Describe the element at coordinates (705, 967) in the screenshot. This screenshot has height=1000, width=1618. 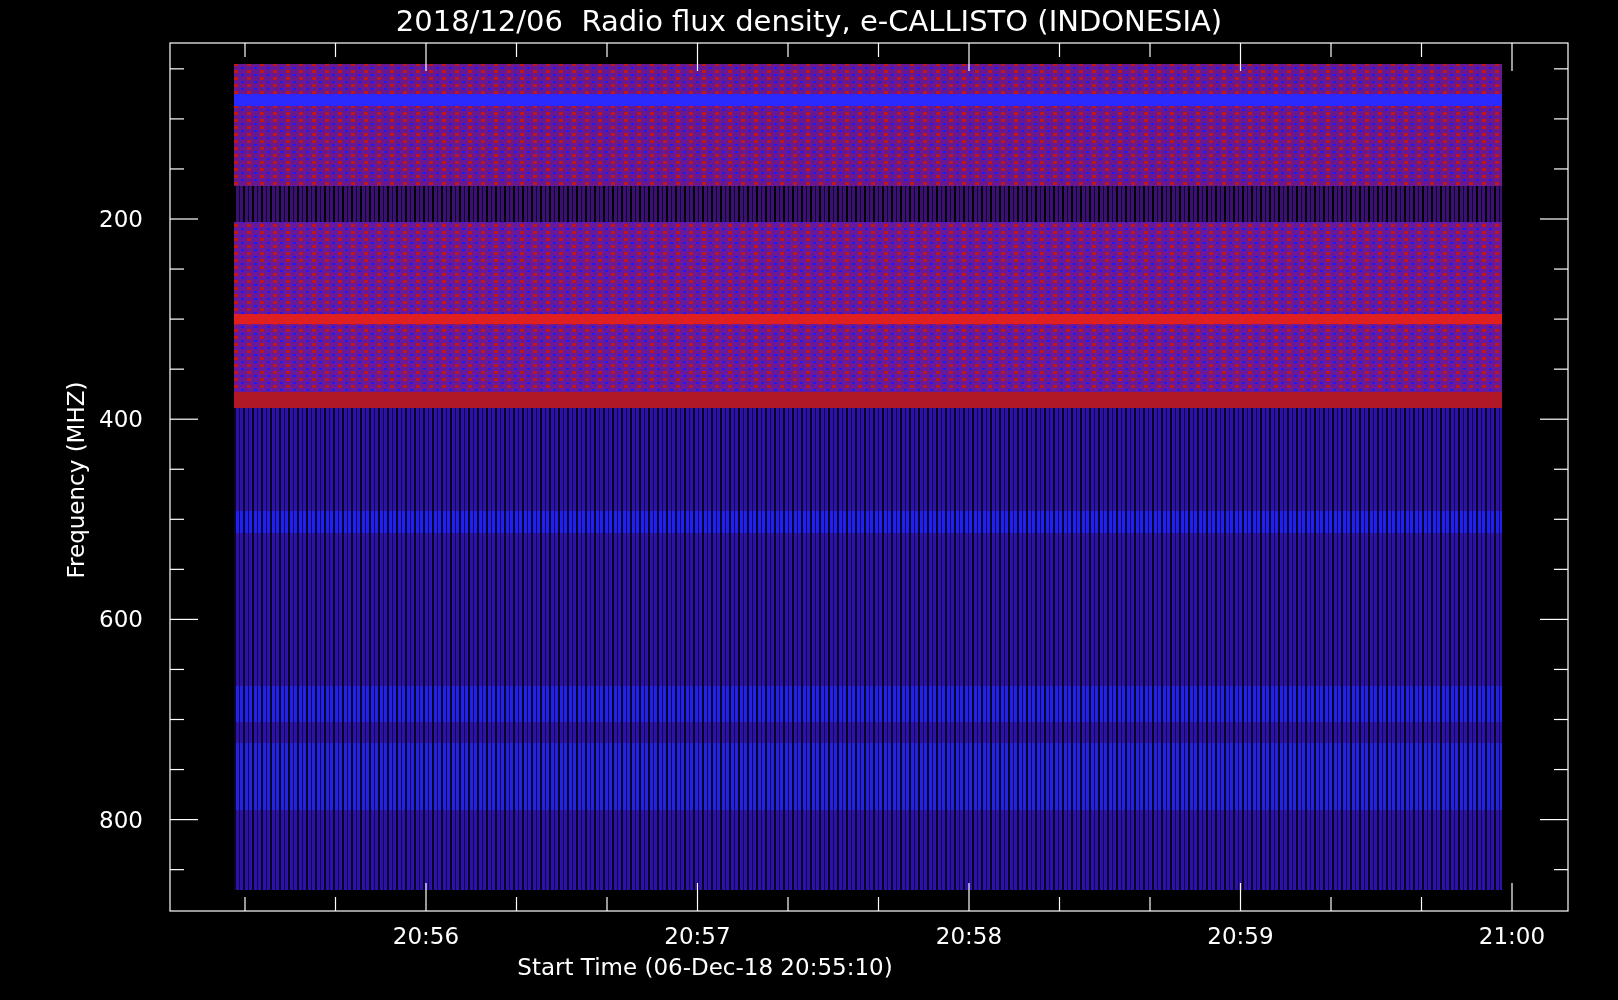
I see `axis-title: Start Time (06-Dec-18 20:55:10)` at that location.